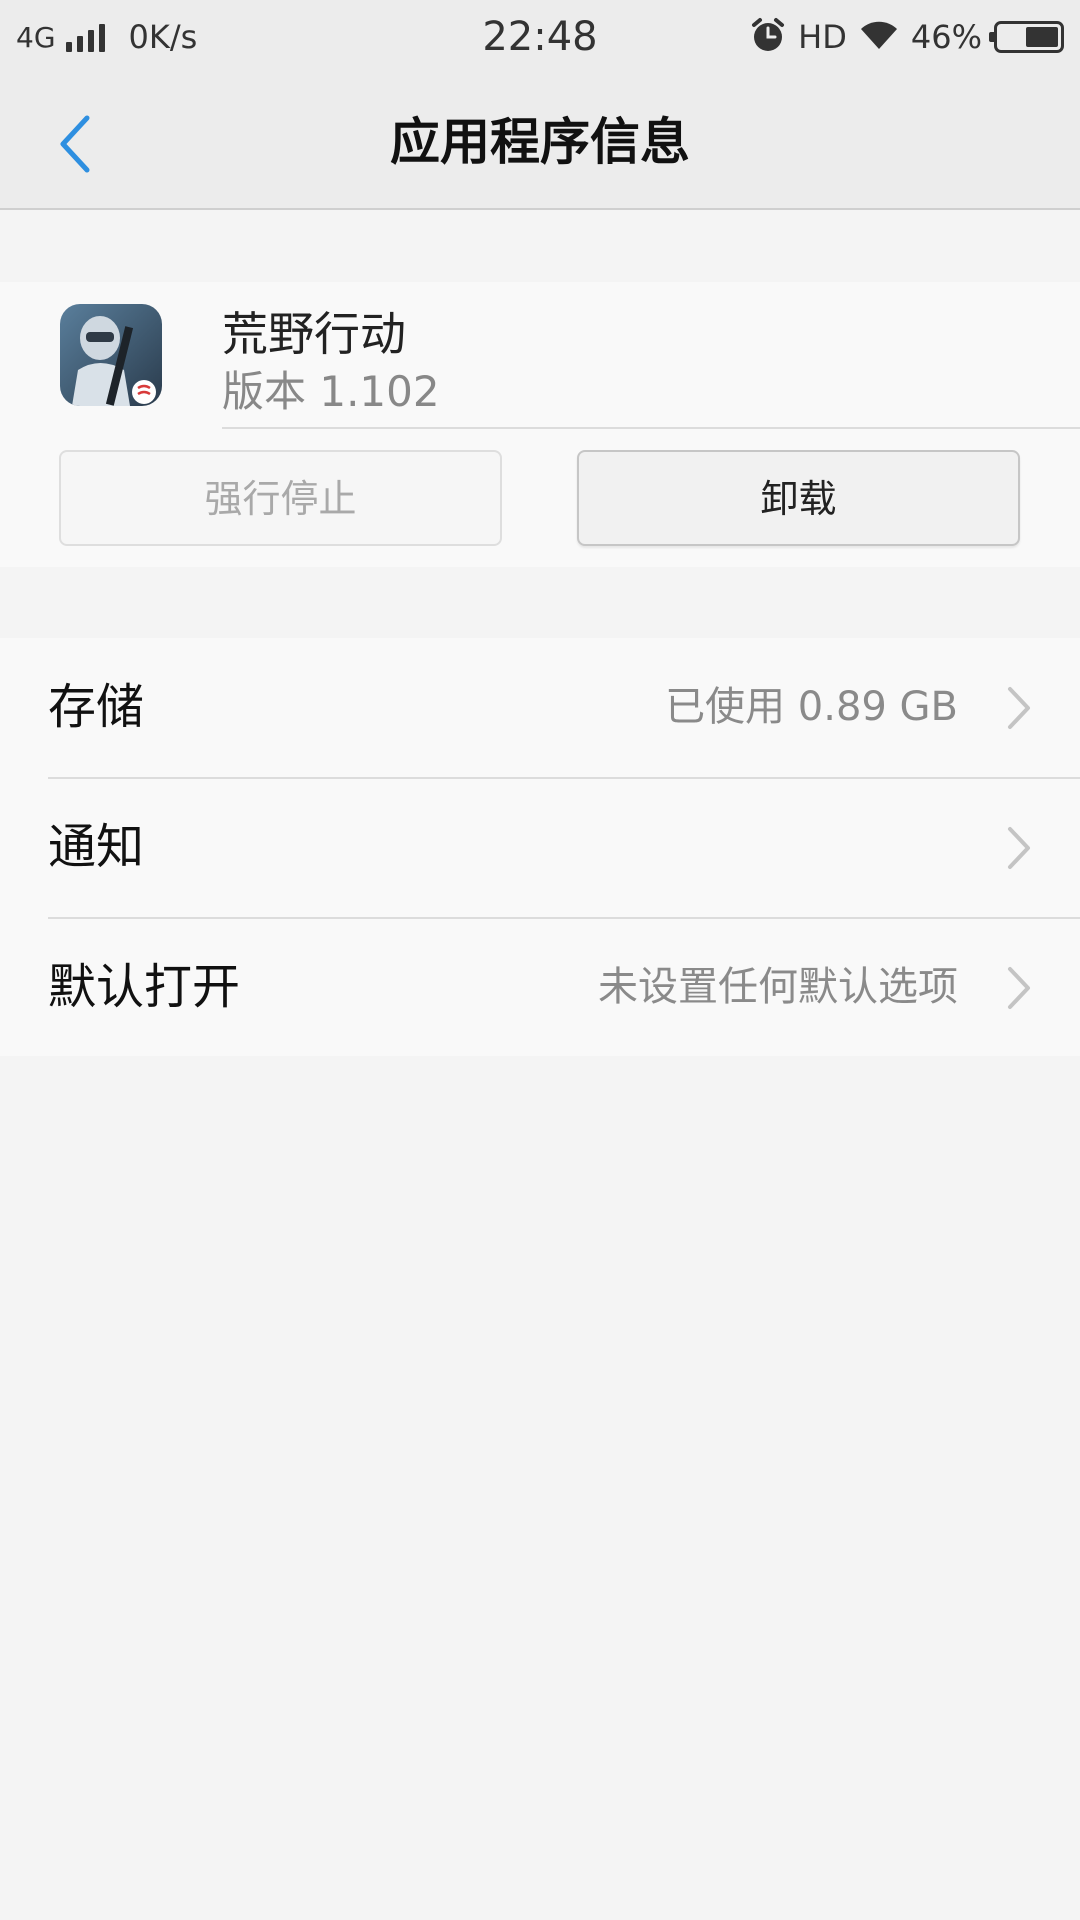 Image resolution: width=1080 pixels, height=1920 pixels. I want to click on notifications-row: 通知, so click(540, 847).